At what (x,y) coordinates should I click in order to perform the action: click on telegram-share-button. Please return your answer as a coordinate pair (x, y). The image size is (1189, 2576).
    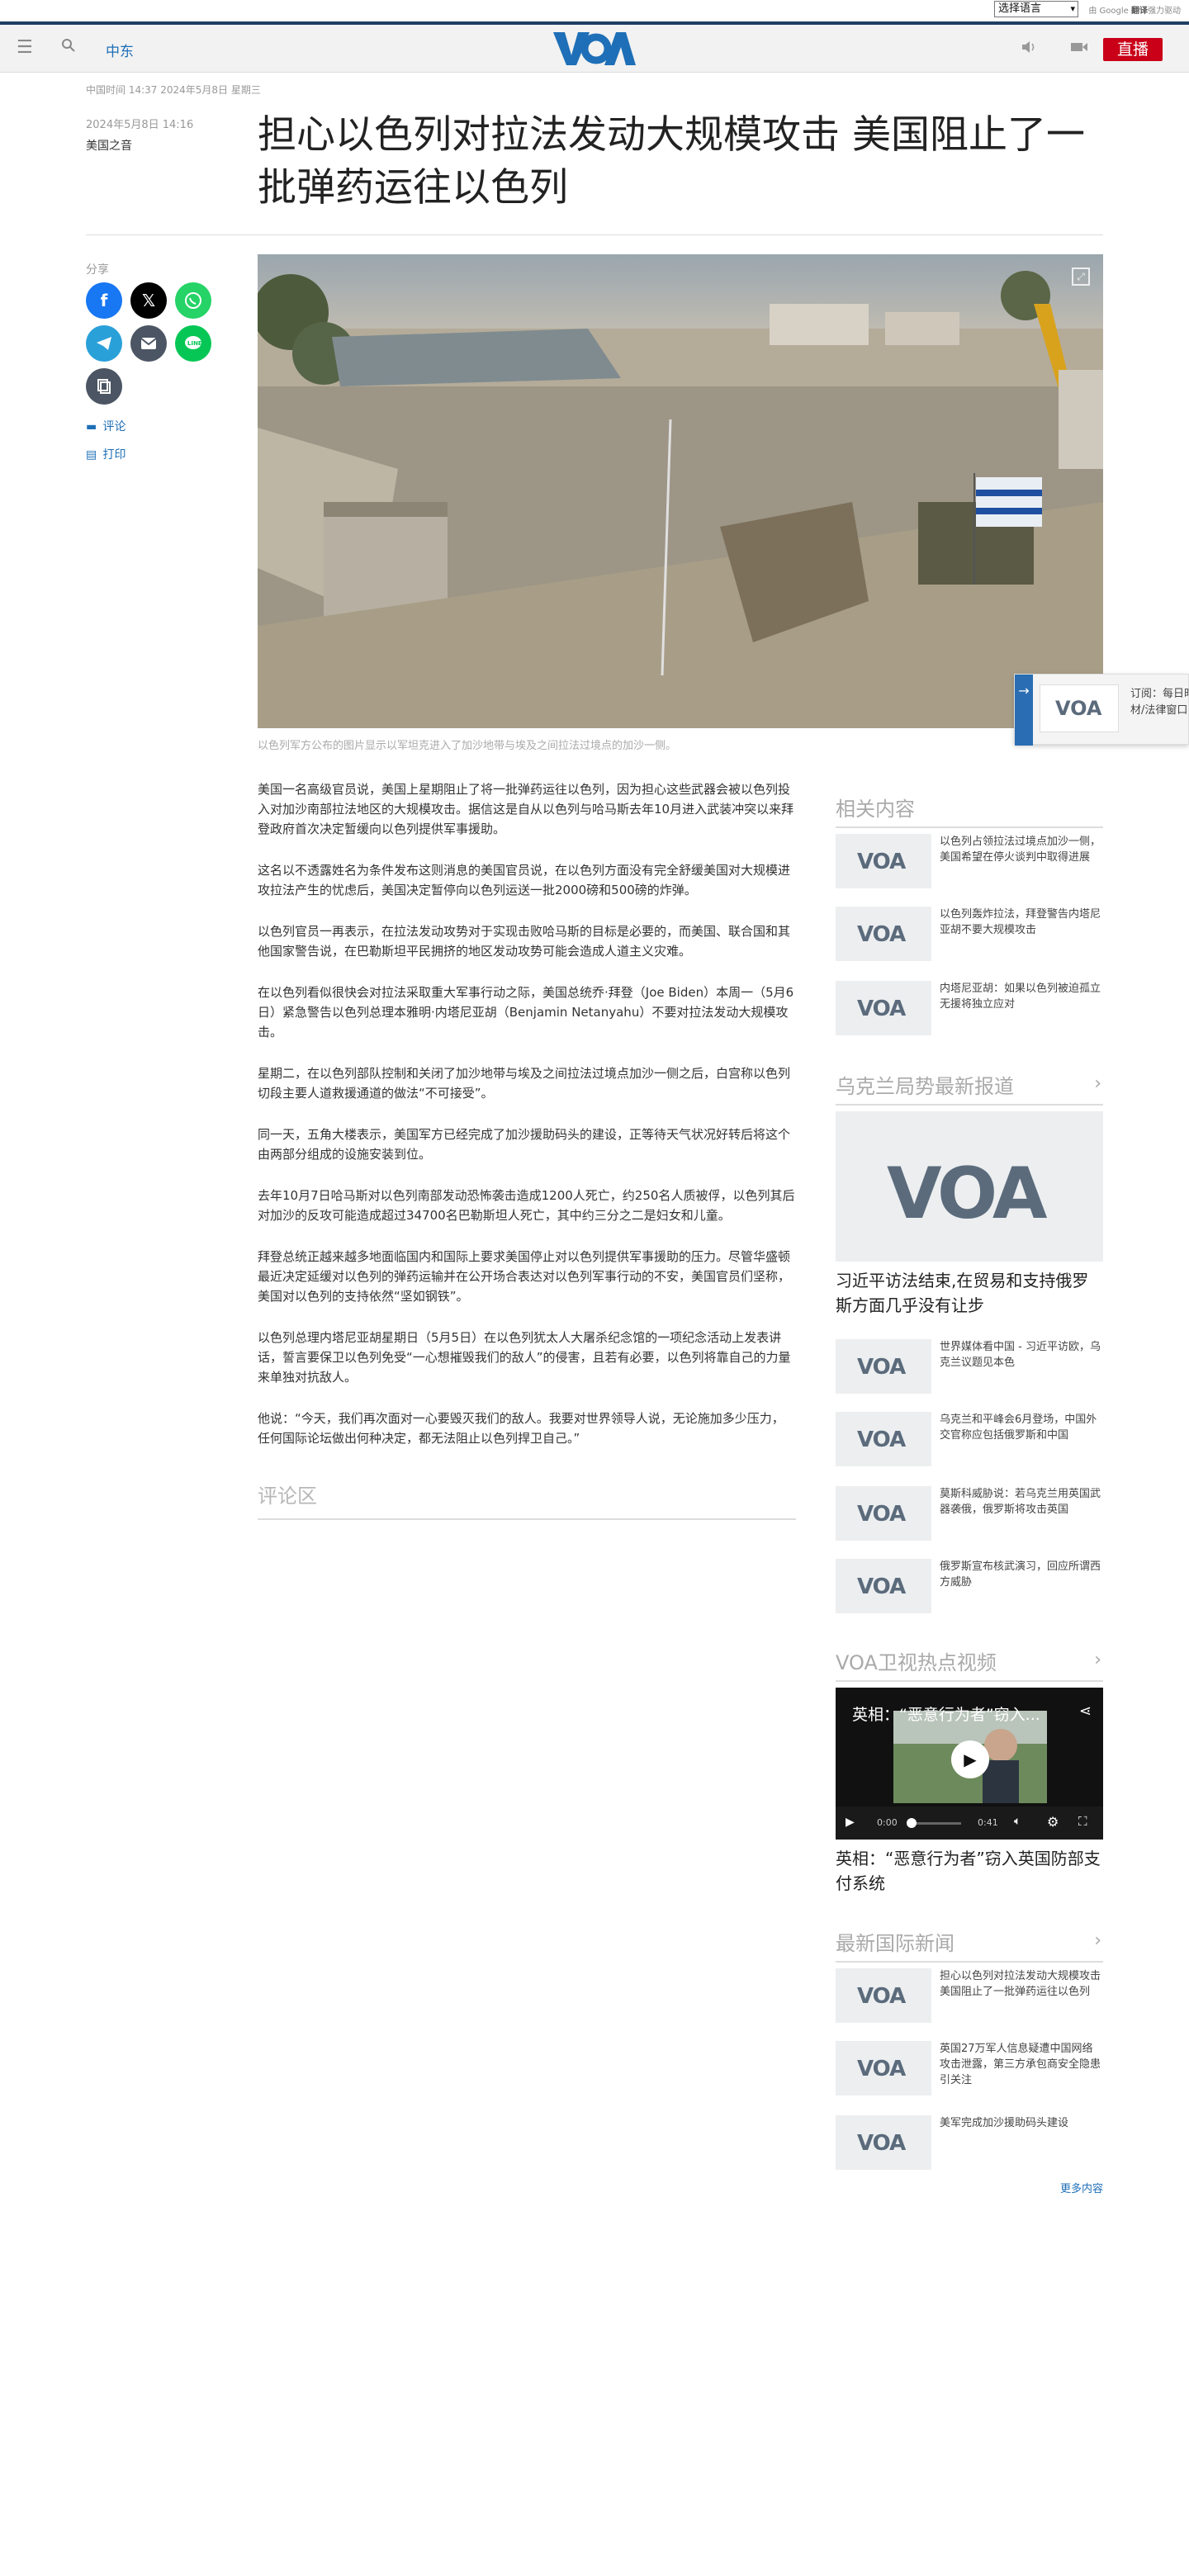
    Looking at the image, I should click on (104, 343).